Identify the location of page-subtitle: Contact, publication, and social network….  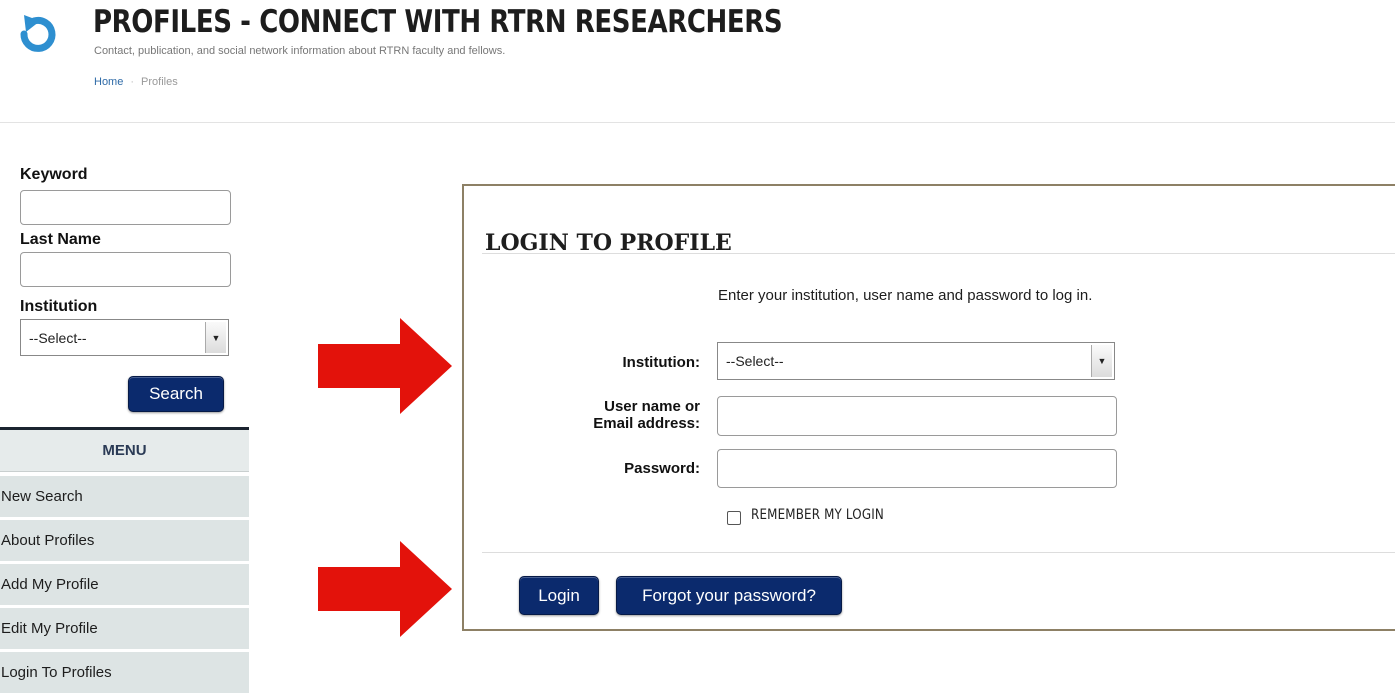
(300, 51).